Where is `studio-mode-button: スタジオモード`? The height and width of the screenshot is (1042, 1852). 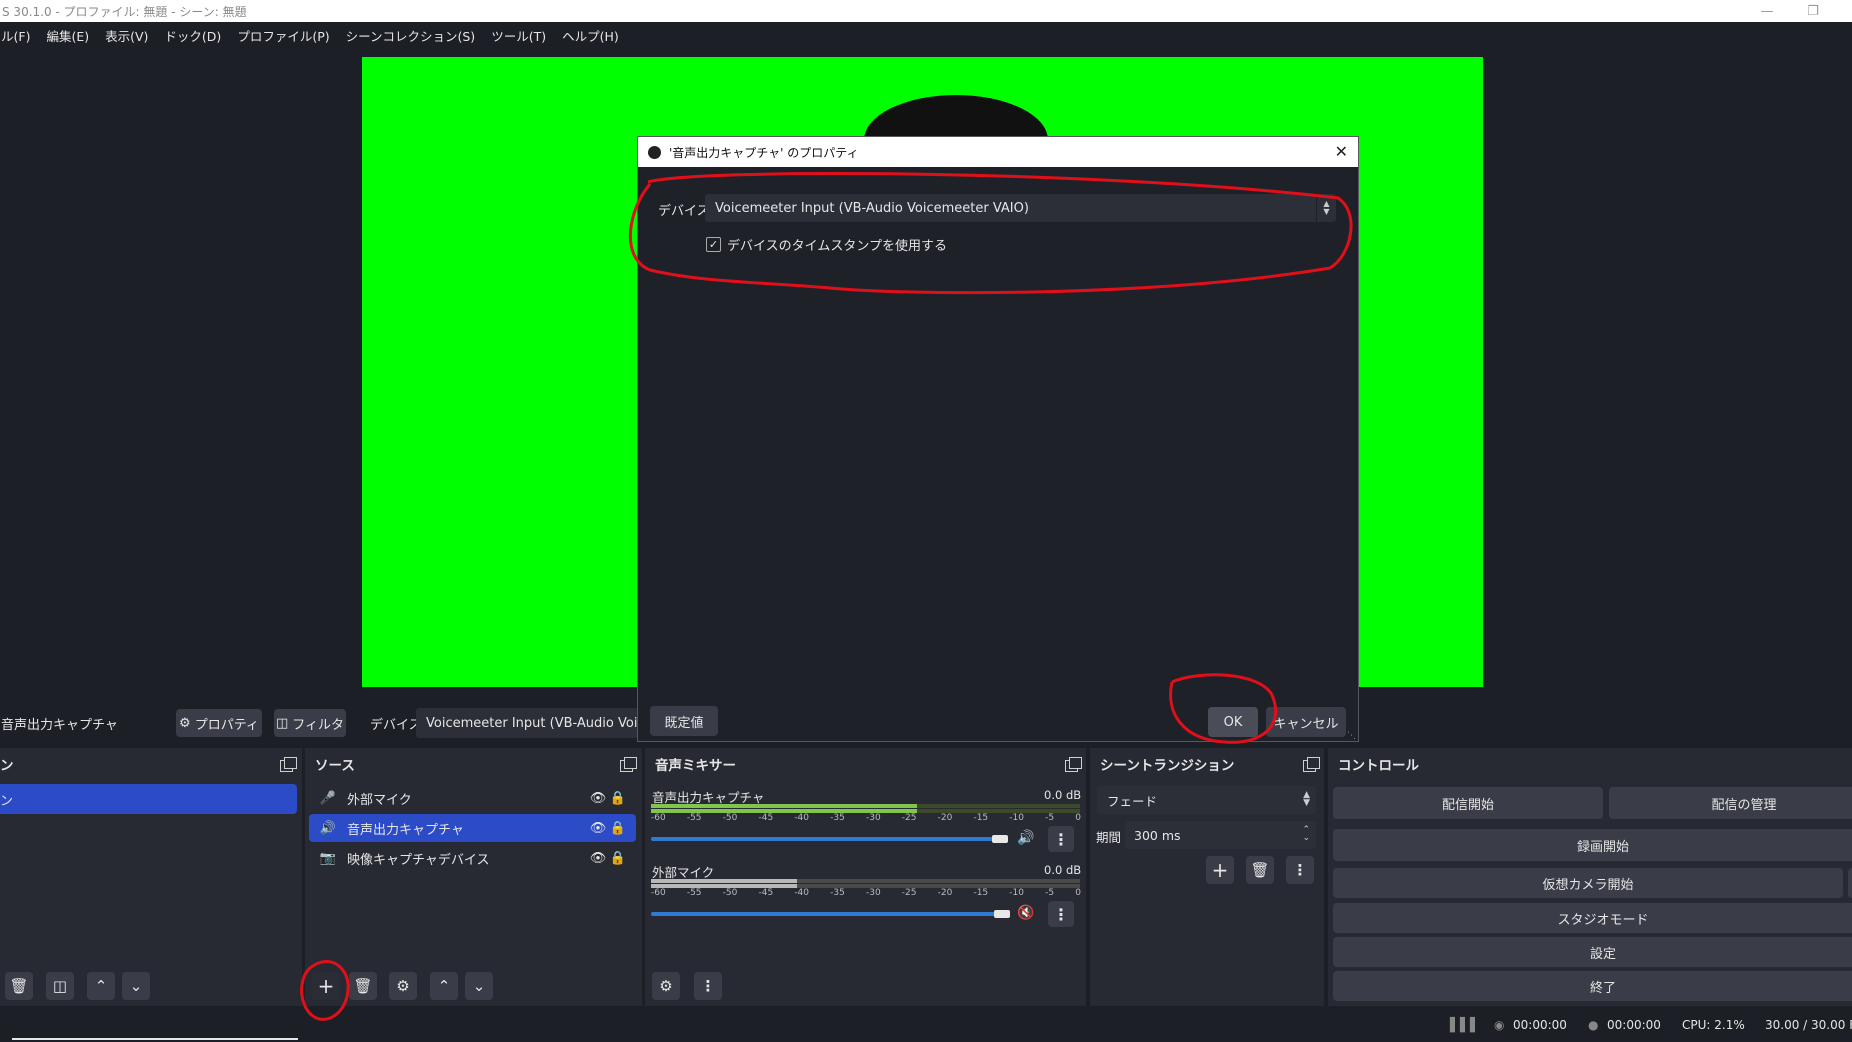
studio-mode-button: スタジオモード is located at coordinates (1592, 918).